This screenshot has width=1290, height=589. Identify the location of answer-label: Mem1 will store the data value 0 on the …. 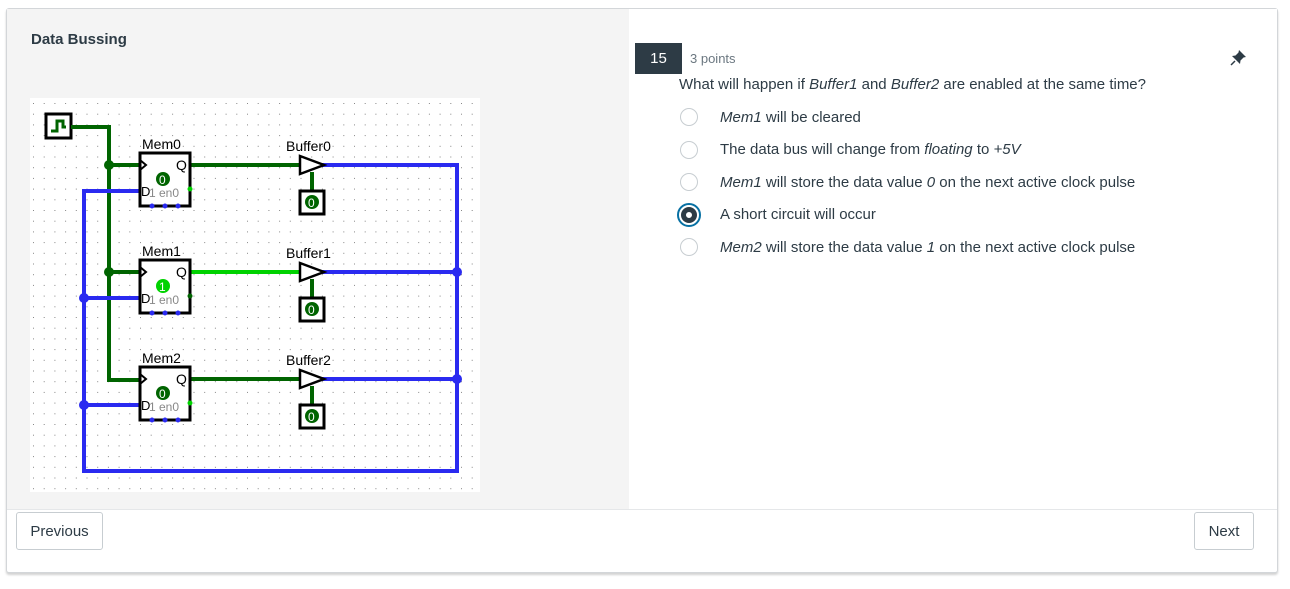
(927, 182).